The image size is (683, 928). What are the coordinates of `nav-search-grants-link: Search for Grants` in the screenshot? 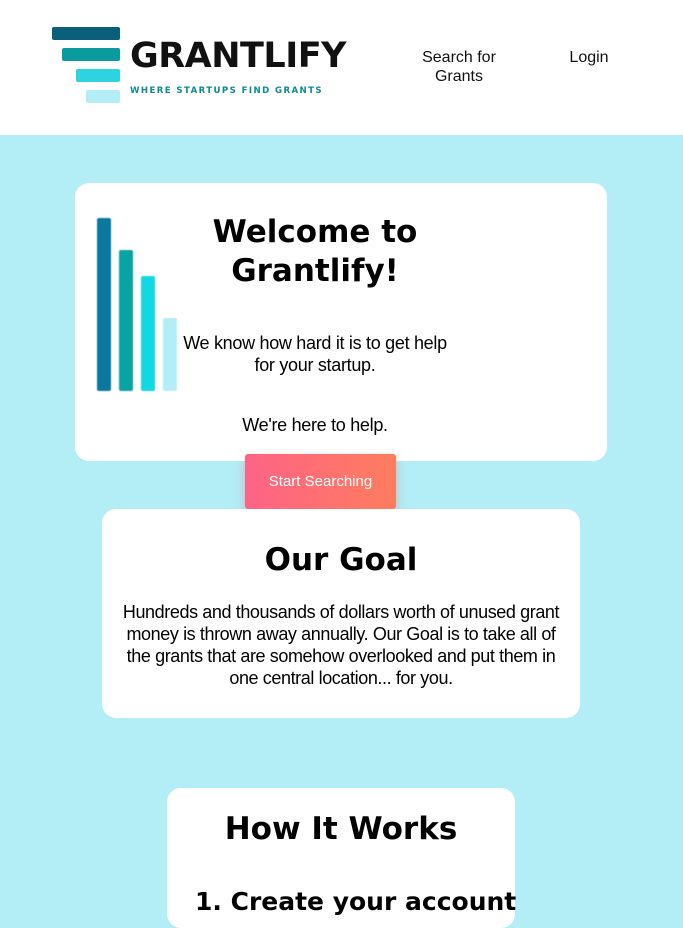 It's located at (459, 67).